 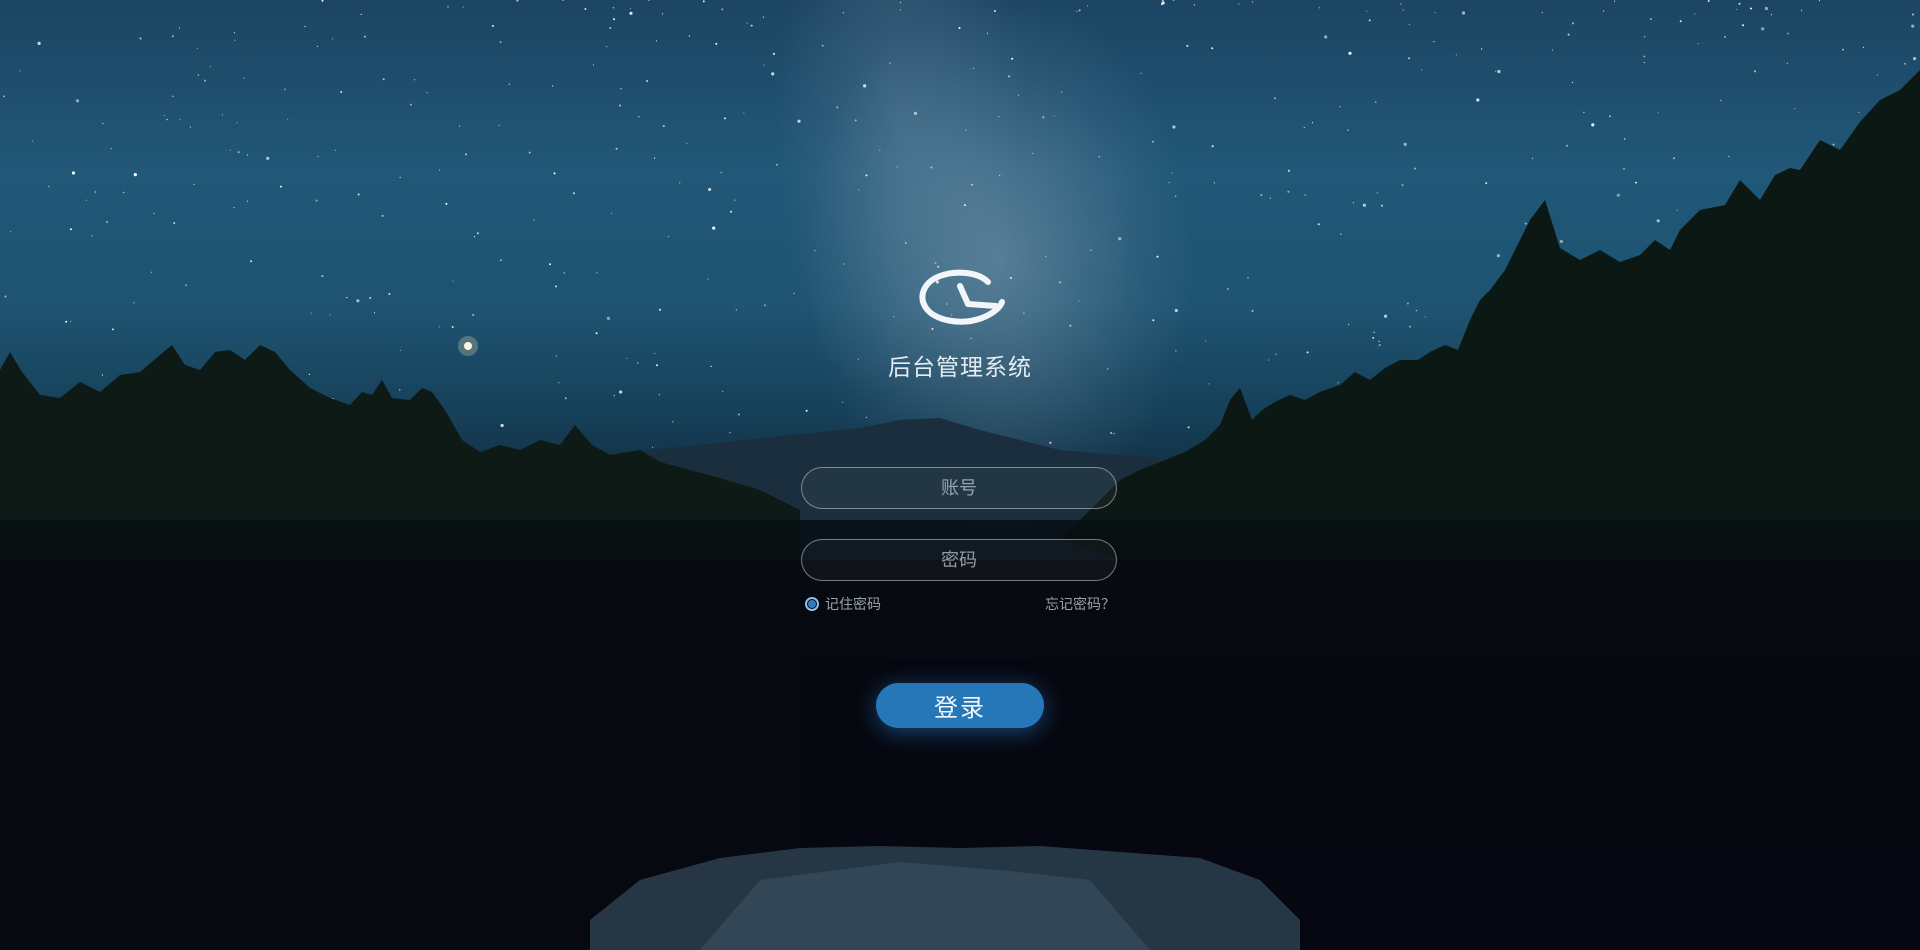 I want to click on forgot-password-link: 忘记密码？, so click(x=1080, y=604).